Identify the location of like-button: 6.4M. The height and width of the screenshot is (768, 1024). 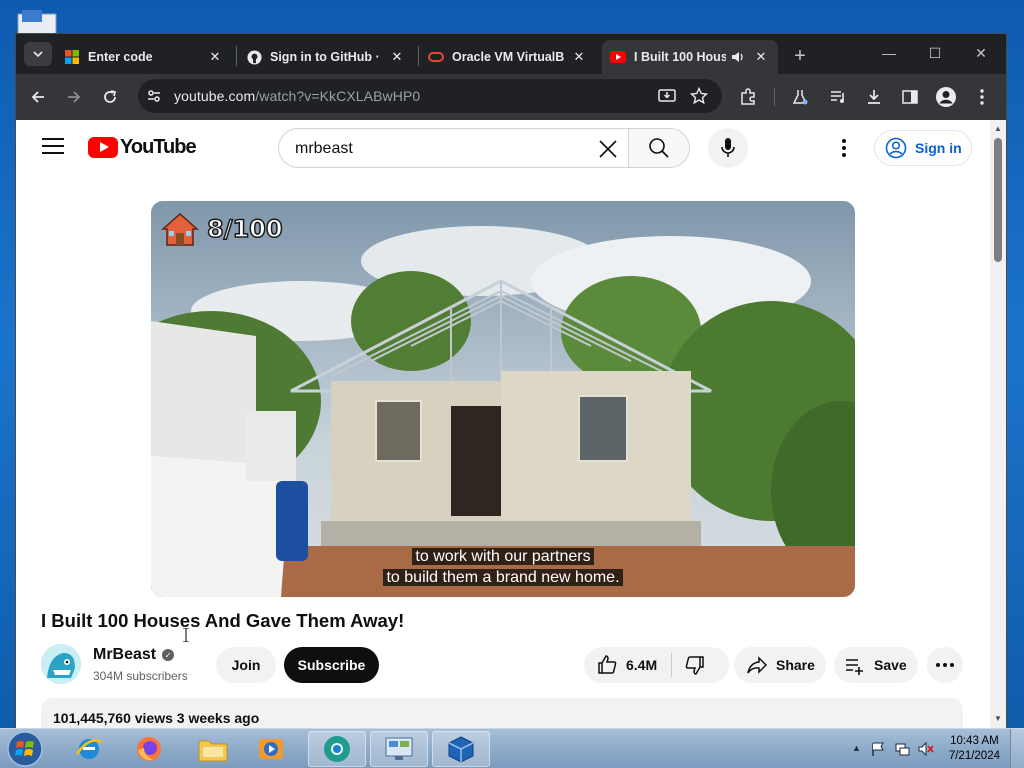
(626, 665).